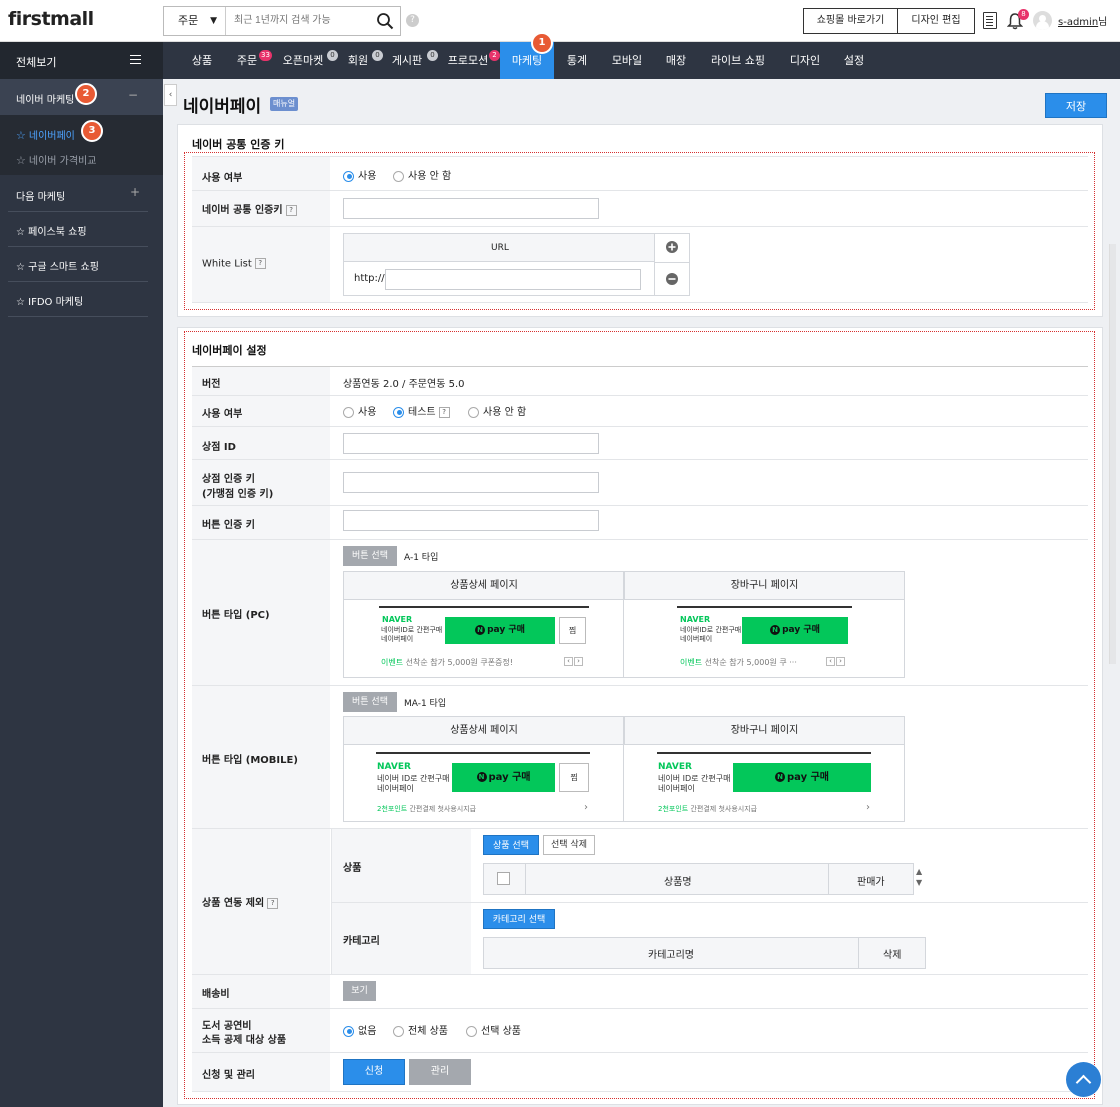 This screenshot has height=1107, width=1120. What do you see at coordinates (86, 230) in the screenshot?
I see `sidebar-item-facebook: ☆ 페이스북 쇼핑` at bounding box center [86, 230].